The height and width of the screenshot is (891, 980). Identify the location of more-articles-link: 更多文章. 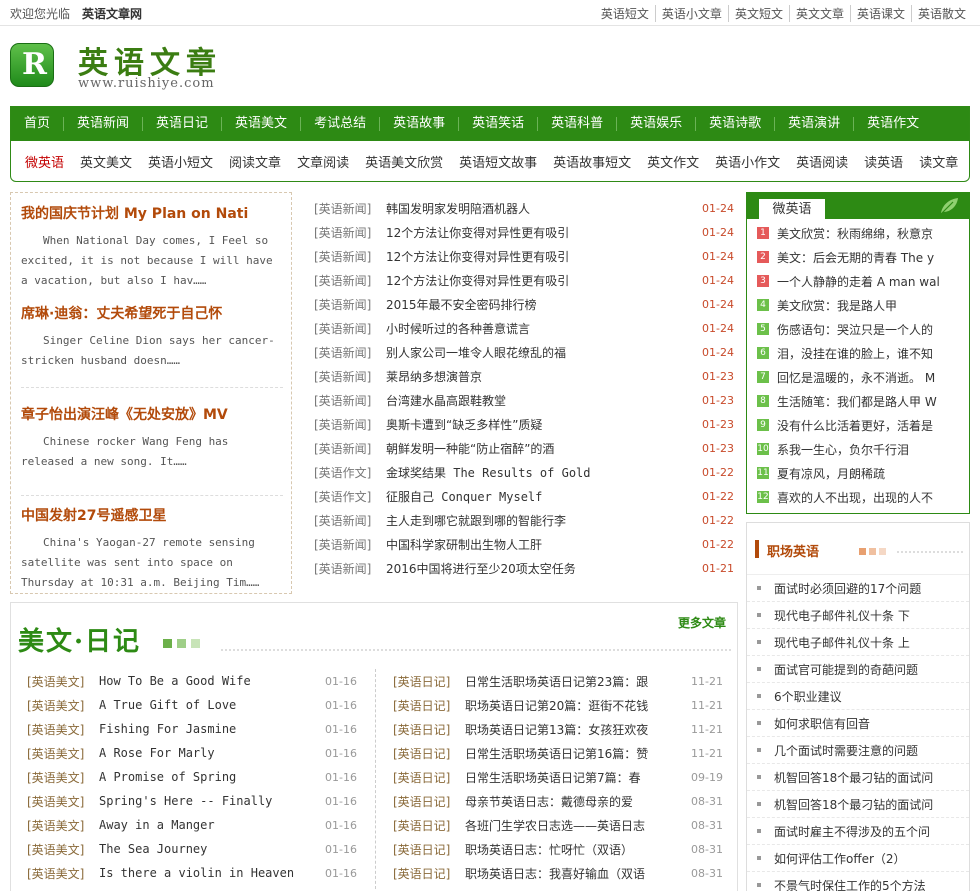
(702, 622).